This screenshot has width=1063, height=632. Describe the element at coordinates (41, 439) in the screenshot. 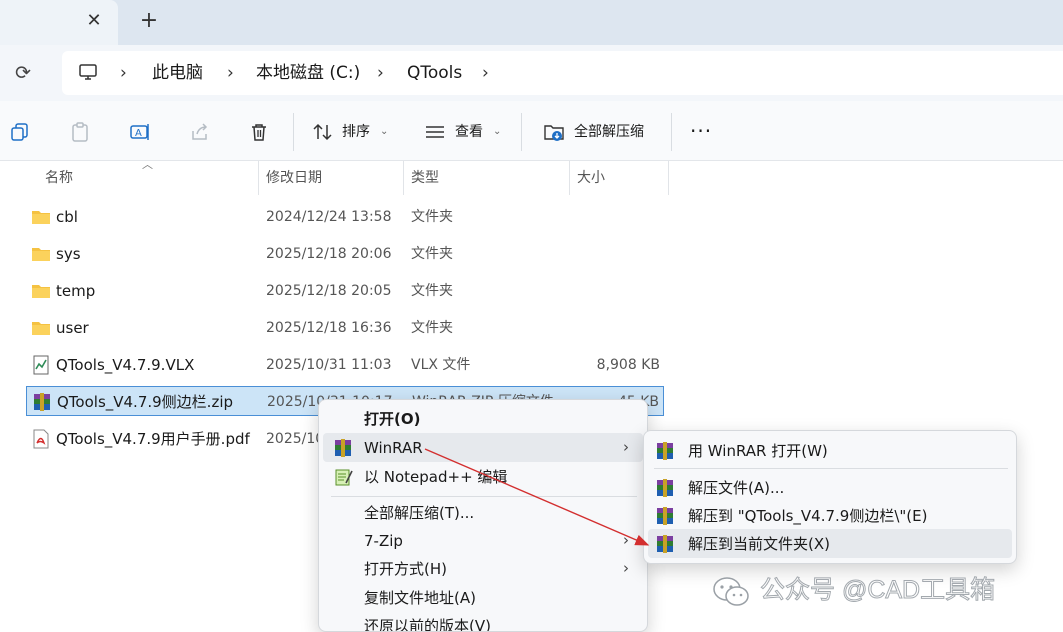

I see `pdf-file-icon` at that location.